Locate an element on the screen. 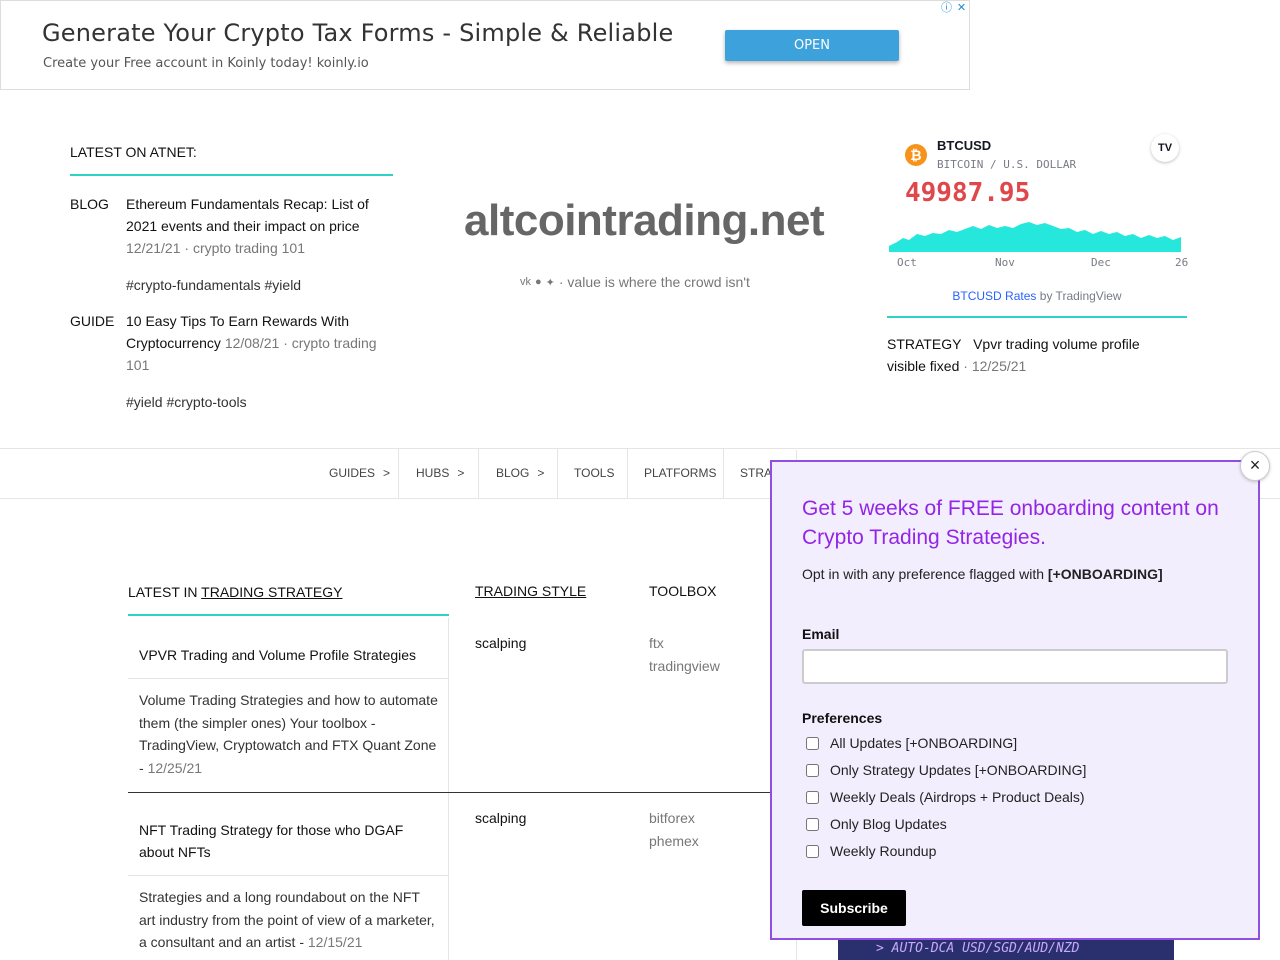  btc-price: 49987.95 is located at coordinates (968, 193).